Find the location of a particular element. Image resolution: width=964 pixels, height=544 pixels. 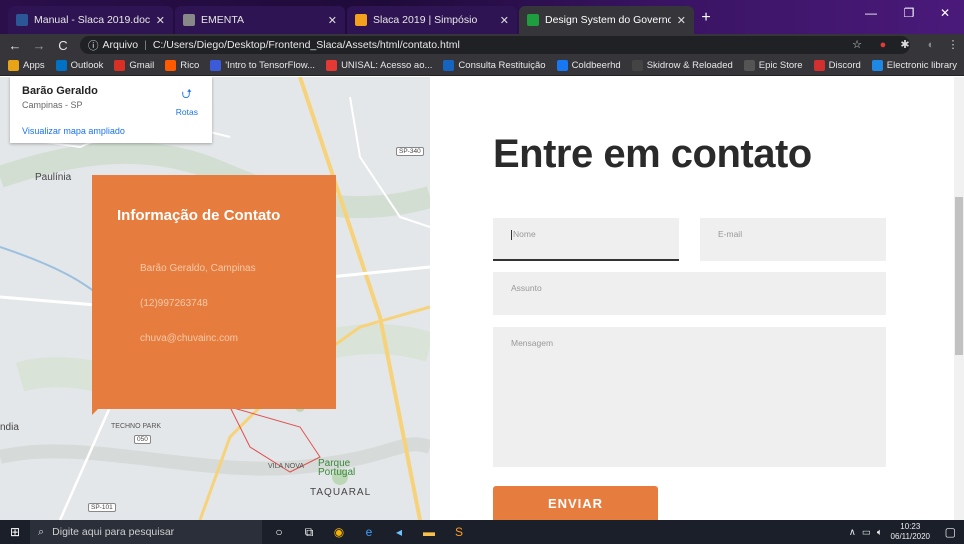

bookmark-restituicao: Consulta Restituição is located at coordinates (494, 65).